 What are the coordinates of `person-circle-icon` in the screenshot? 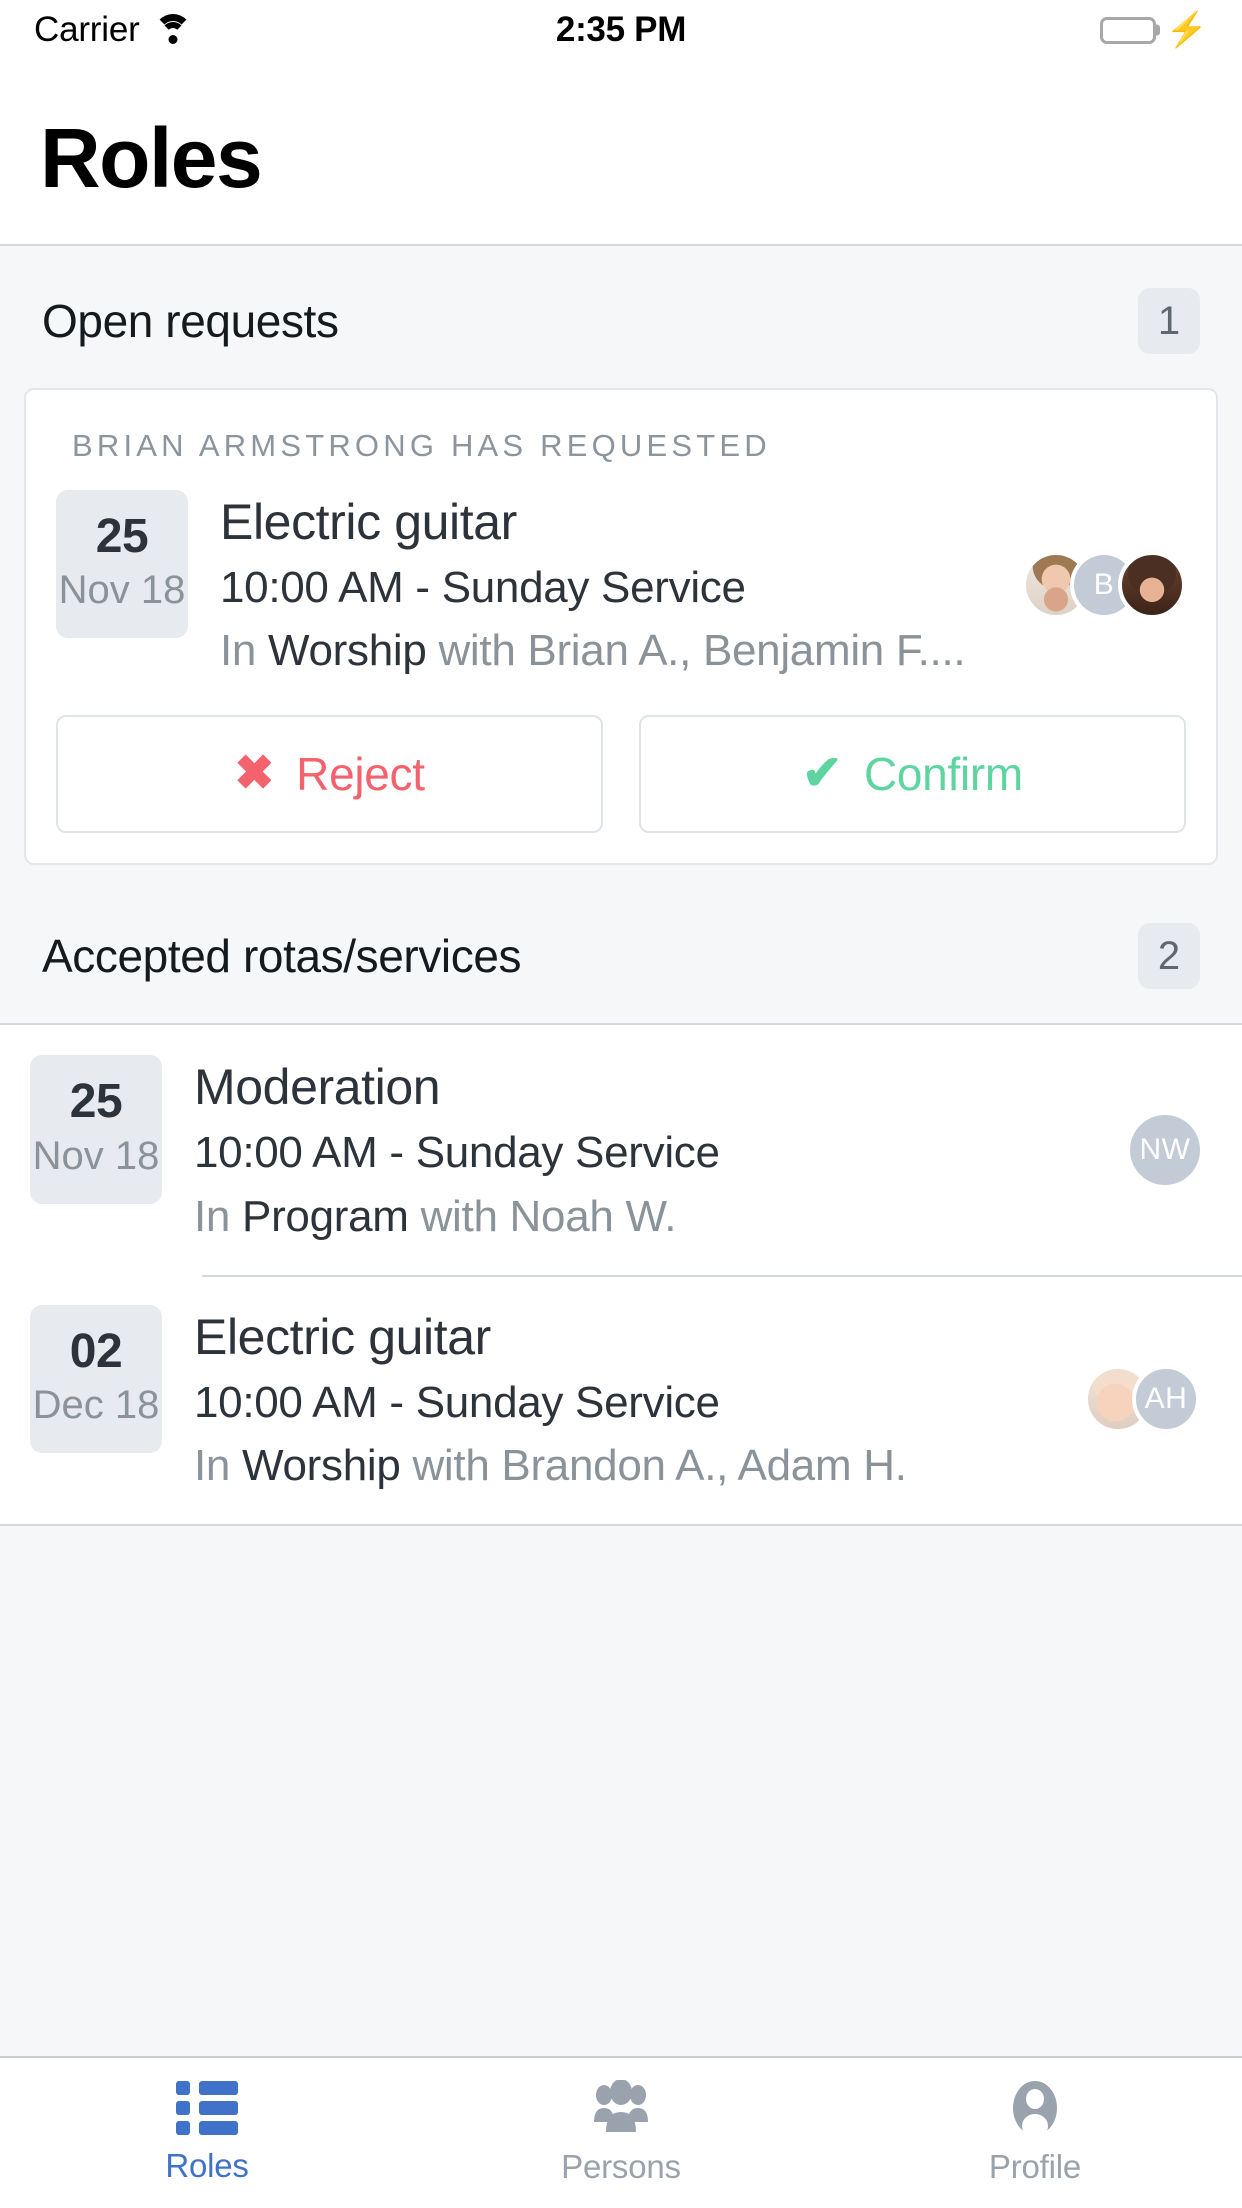 It's located at (1035, 2108).